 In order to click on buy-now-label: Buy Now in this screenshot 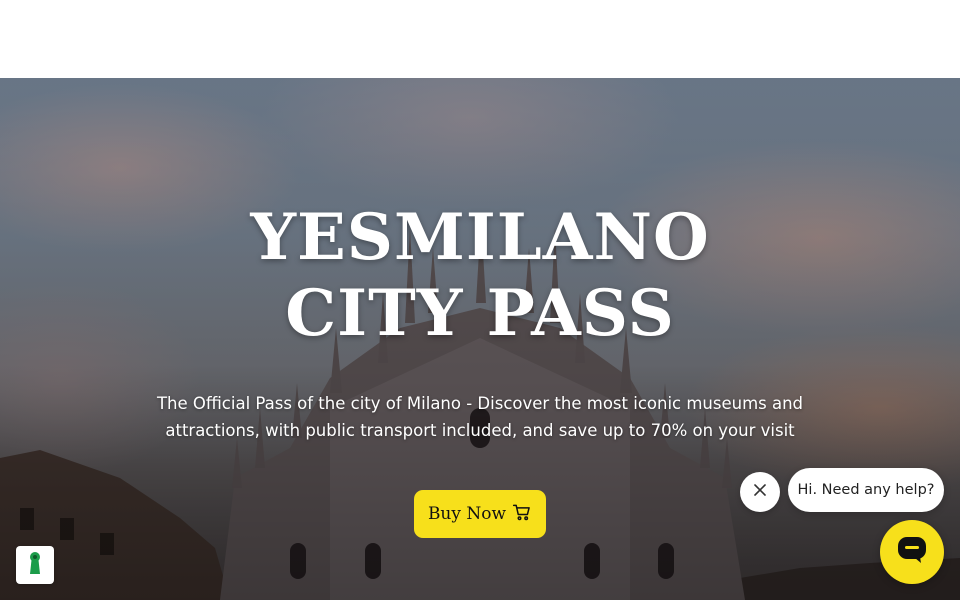, I will do `click(467, 514)`.